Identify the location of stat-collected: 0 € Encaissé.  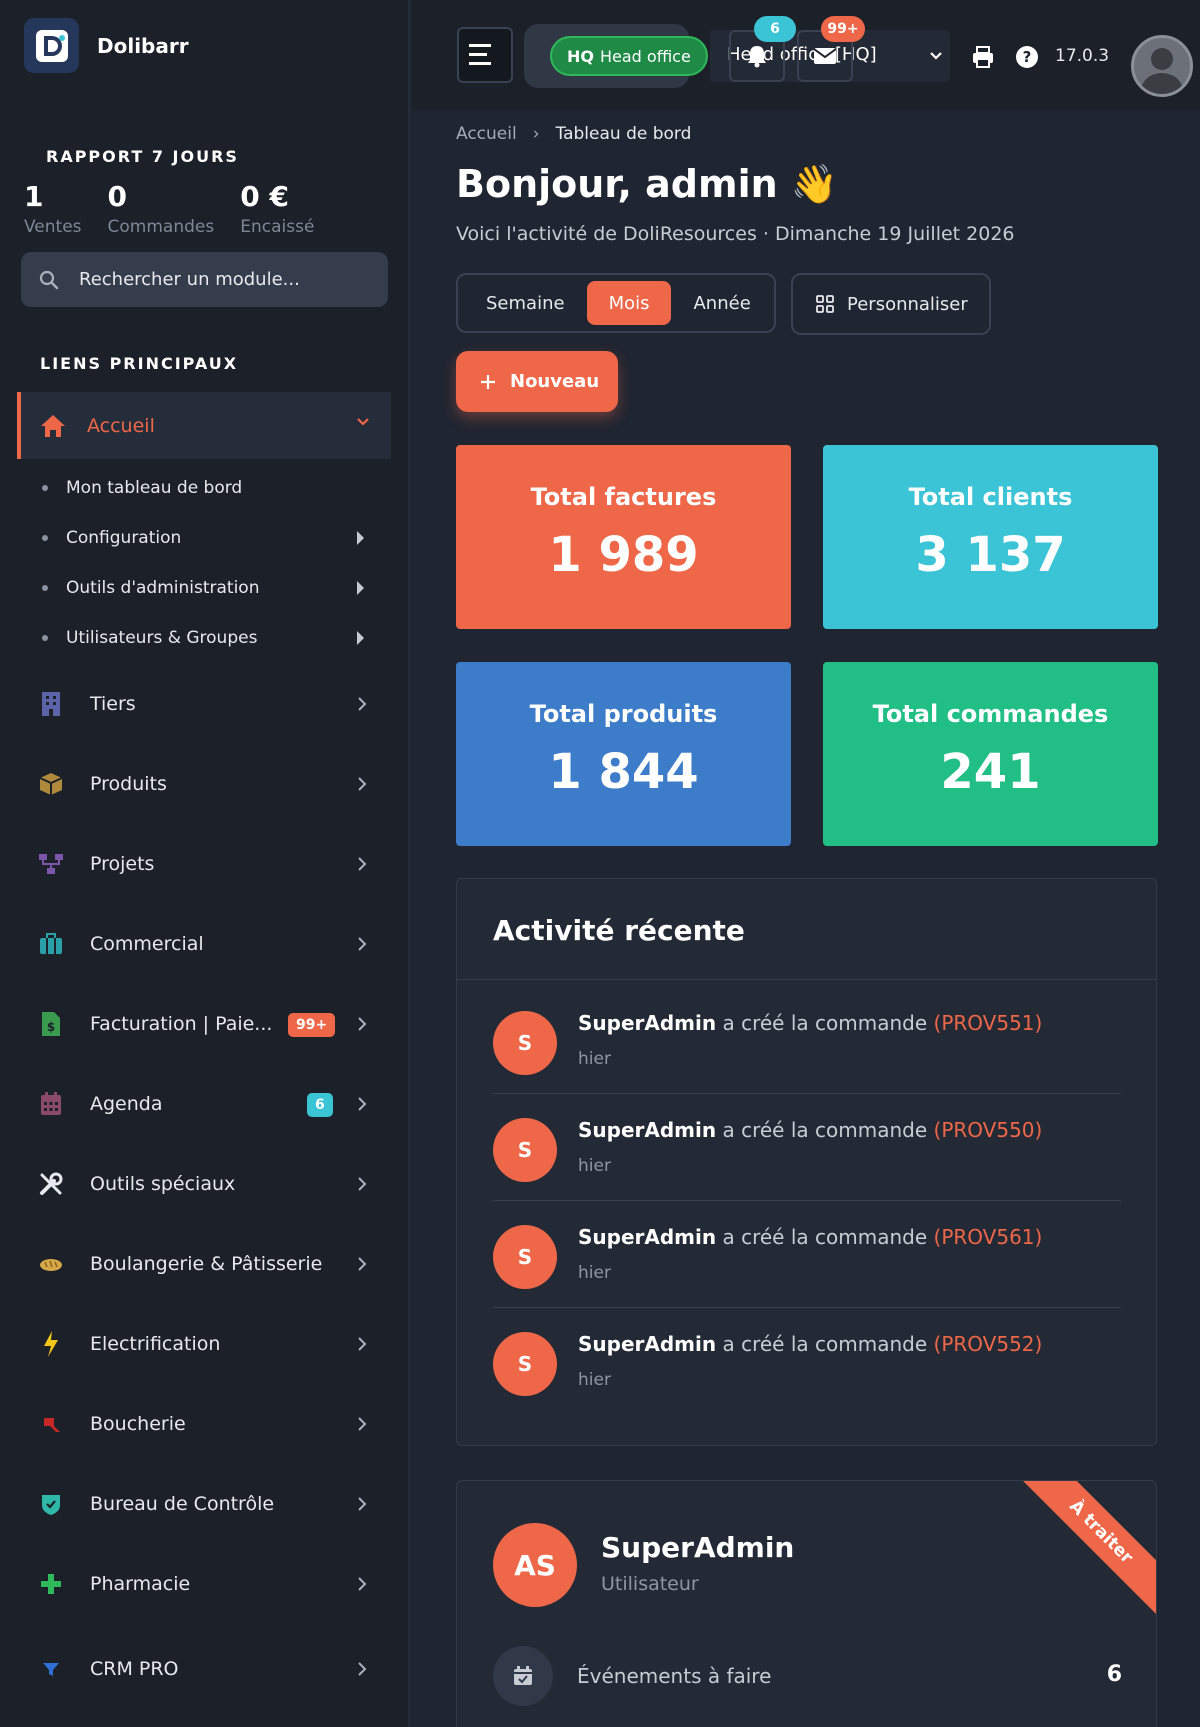
(277, 208).